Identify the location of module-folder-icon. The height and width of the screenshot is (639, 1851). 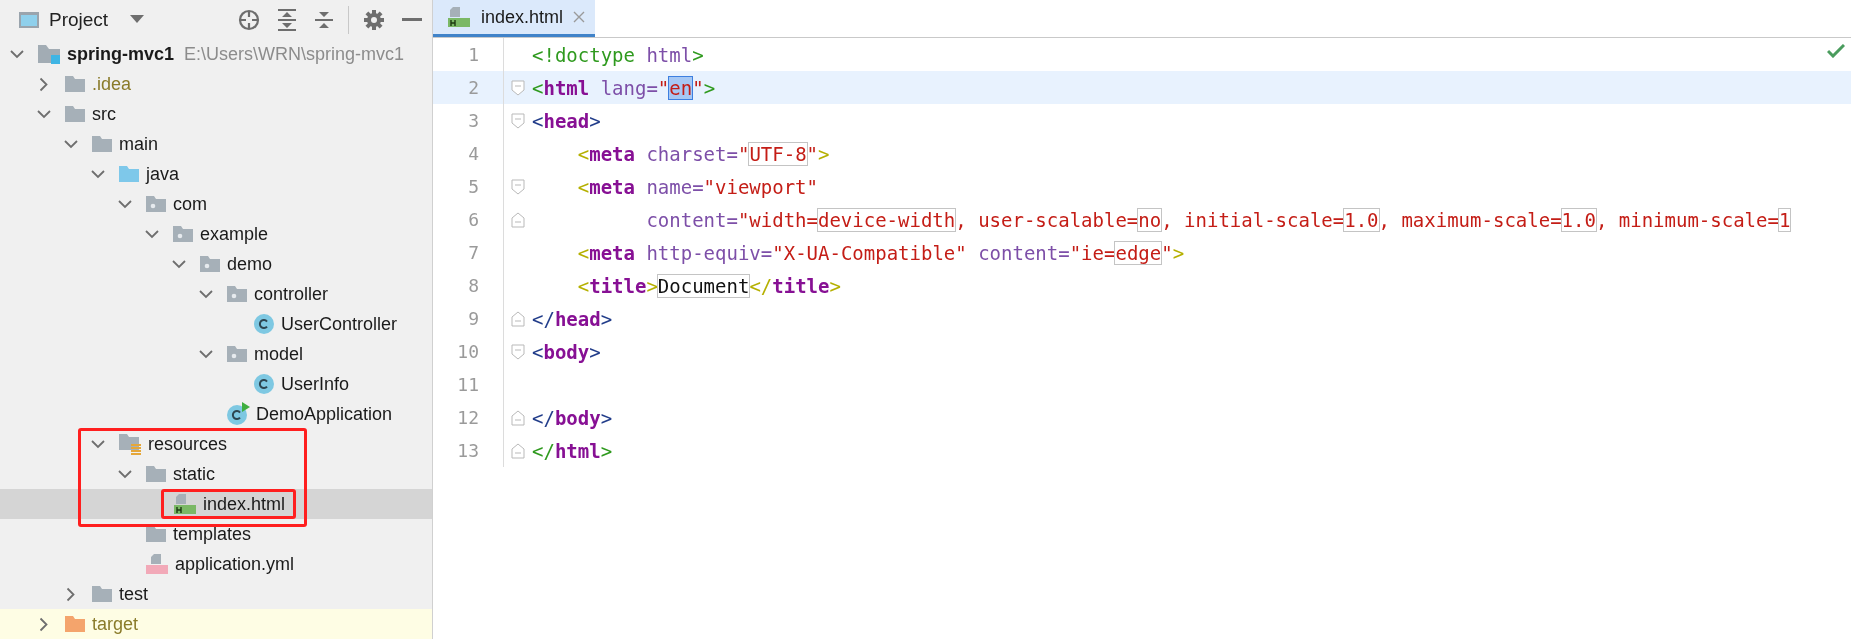
(49, 54).